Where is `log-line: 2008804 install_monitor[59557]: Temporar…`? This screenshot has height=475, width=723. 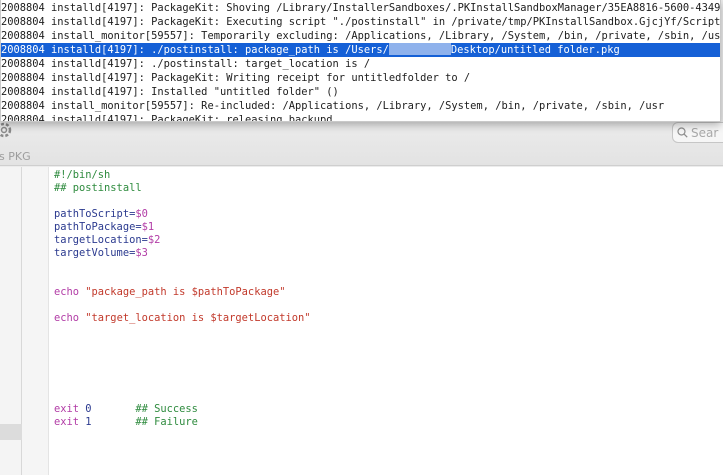 log-line: 2008804 install_monitor[59557]: Temporar… is located at coordinates (361, 36).